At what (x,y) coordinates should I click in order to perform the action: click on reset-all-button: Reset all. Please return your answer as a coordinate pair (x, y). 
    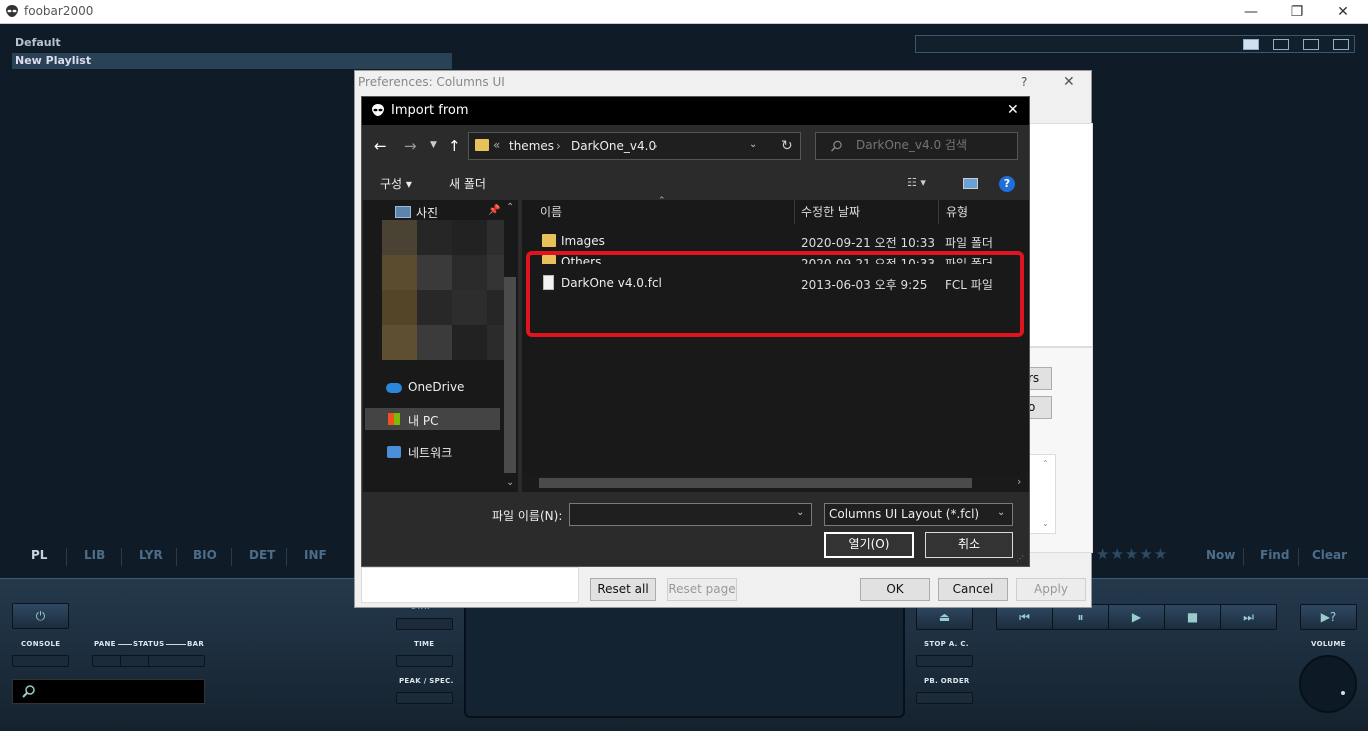
    Looking at the image, I should click on (623, 589).